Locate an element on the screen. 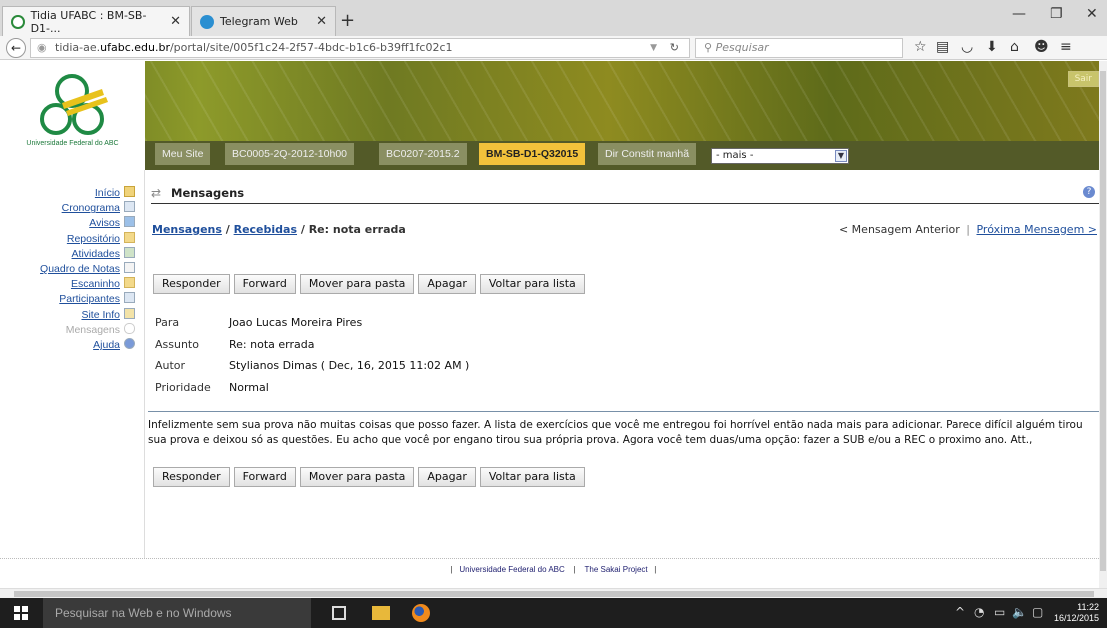 The height and width of the screenshot is (628, 1107). message-icon is located at coordinates (129, 328).